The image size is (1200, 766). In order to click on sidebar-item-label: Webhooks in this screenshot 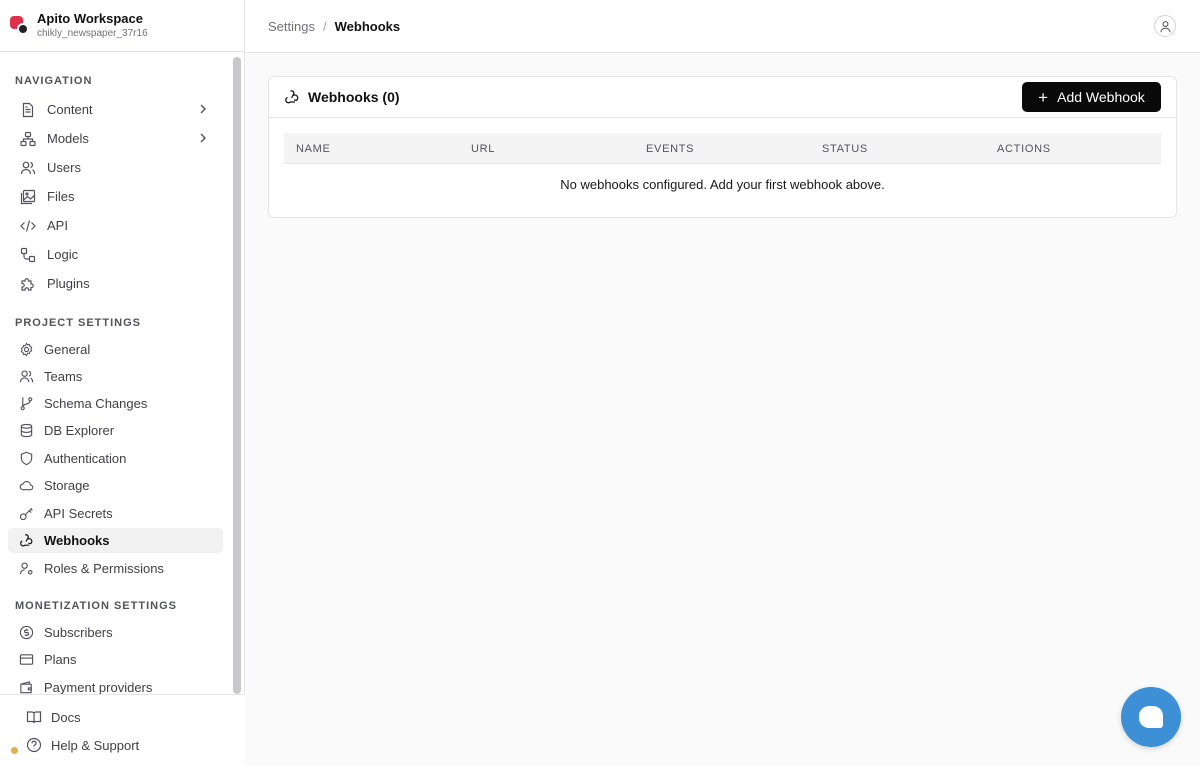, I will do `click(77, 540)`.